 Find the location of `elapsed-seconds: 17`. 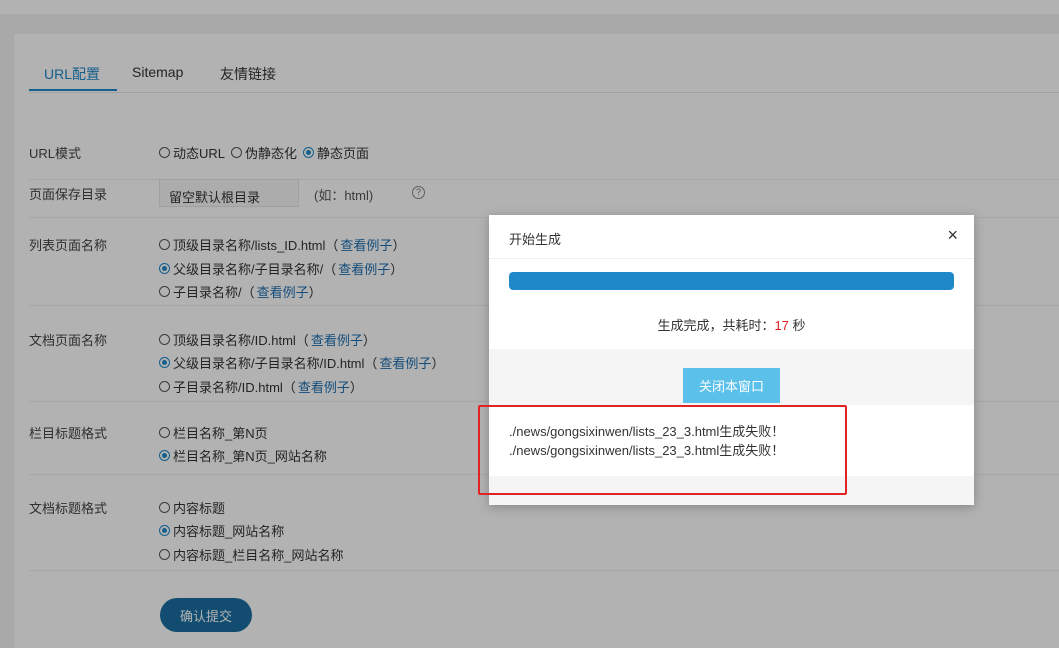

elapsed-seconds: 17 is located at coordinates (781, 325).